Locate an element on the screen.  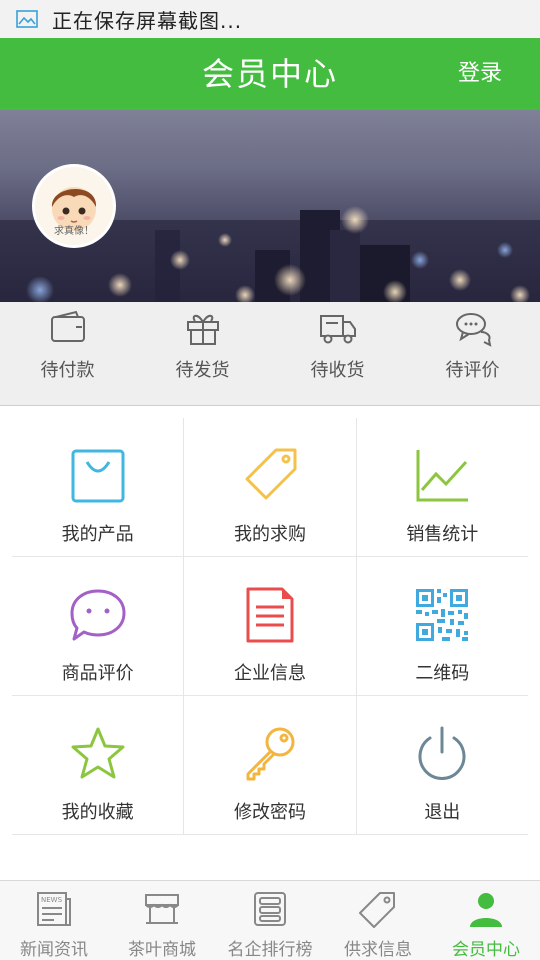
login-button: 登录 is located at coordinates (480, 74).